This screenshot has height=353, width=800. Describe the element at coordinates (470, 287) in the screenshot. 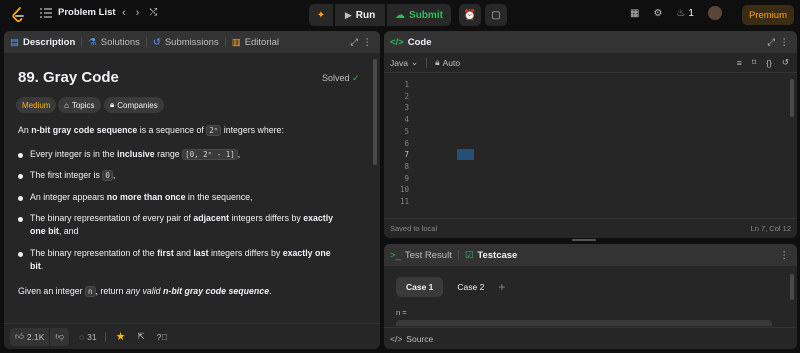

I see `case-2-tab: Case 2` at that location.